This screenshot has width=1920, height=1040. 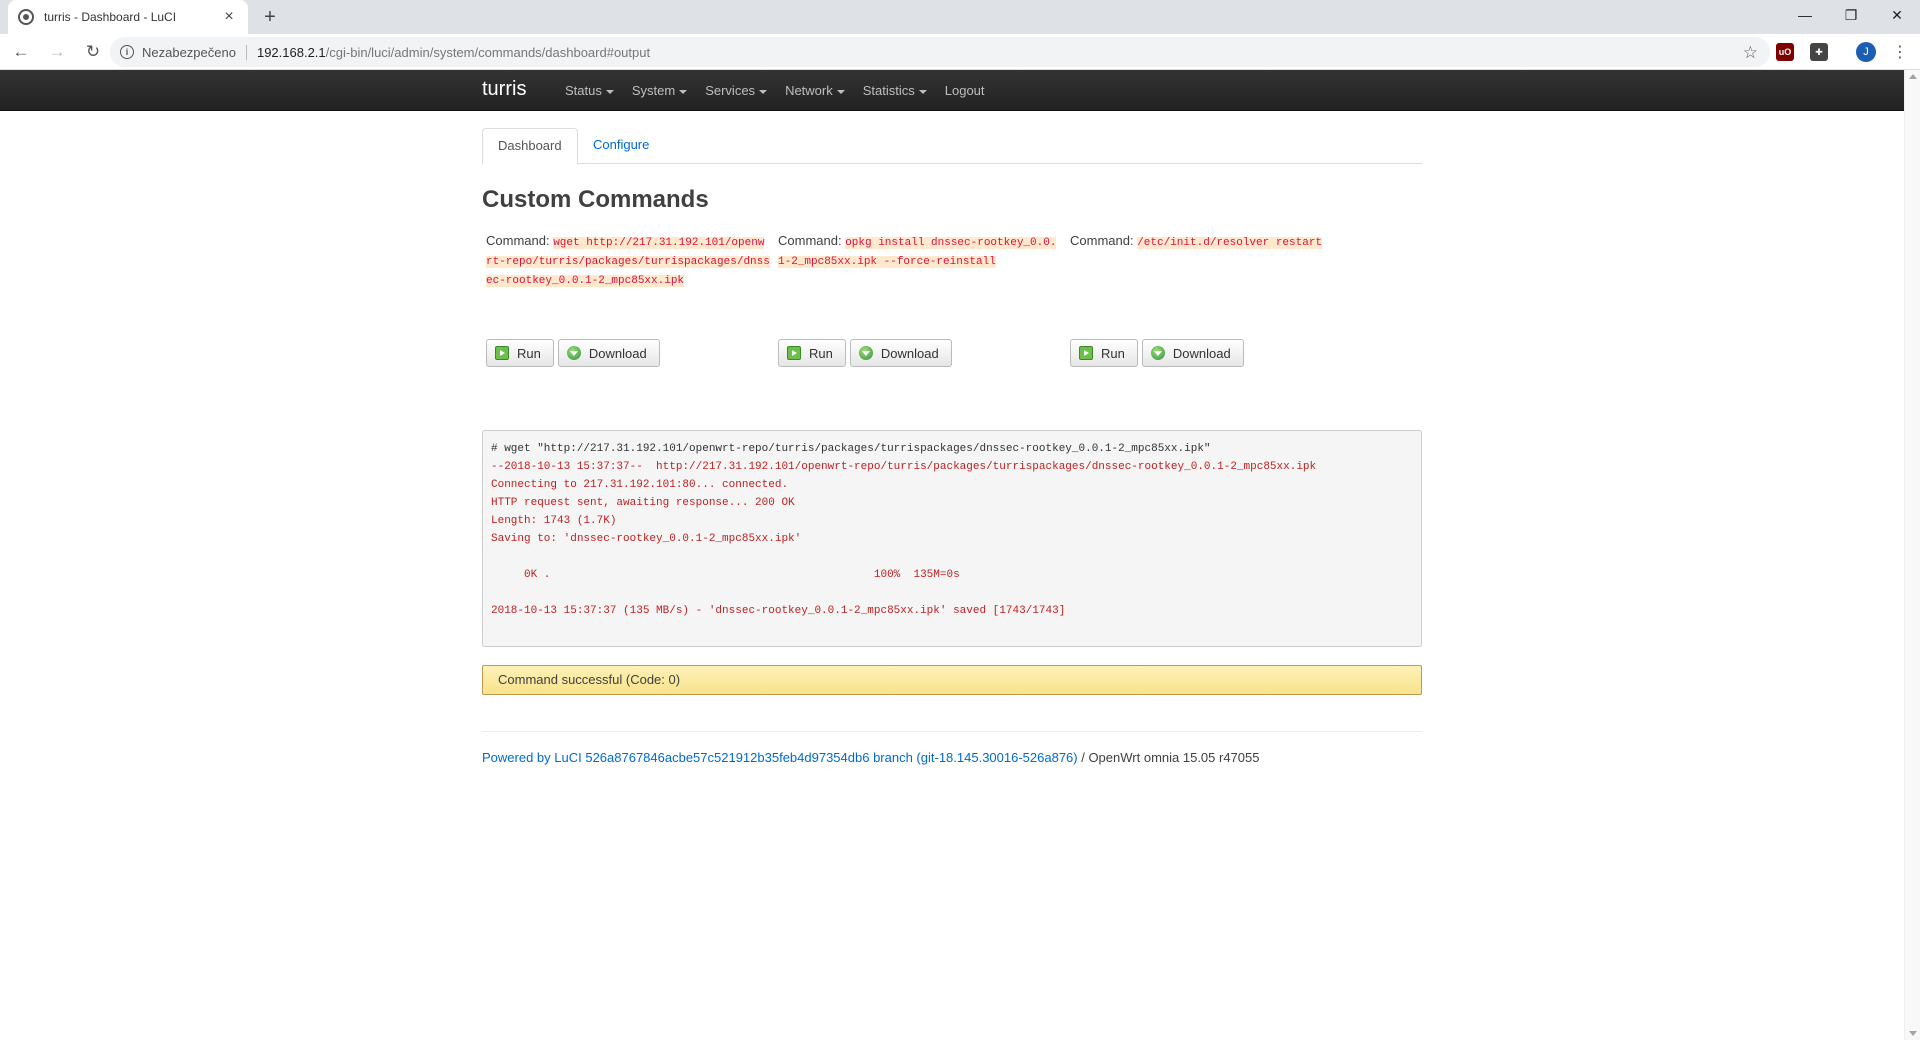 I want to click on close-window-button: ✕, so click(x=1897, y=15).